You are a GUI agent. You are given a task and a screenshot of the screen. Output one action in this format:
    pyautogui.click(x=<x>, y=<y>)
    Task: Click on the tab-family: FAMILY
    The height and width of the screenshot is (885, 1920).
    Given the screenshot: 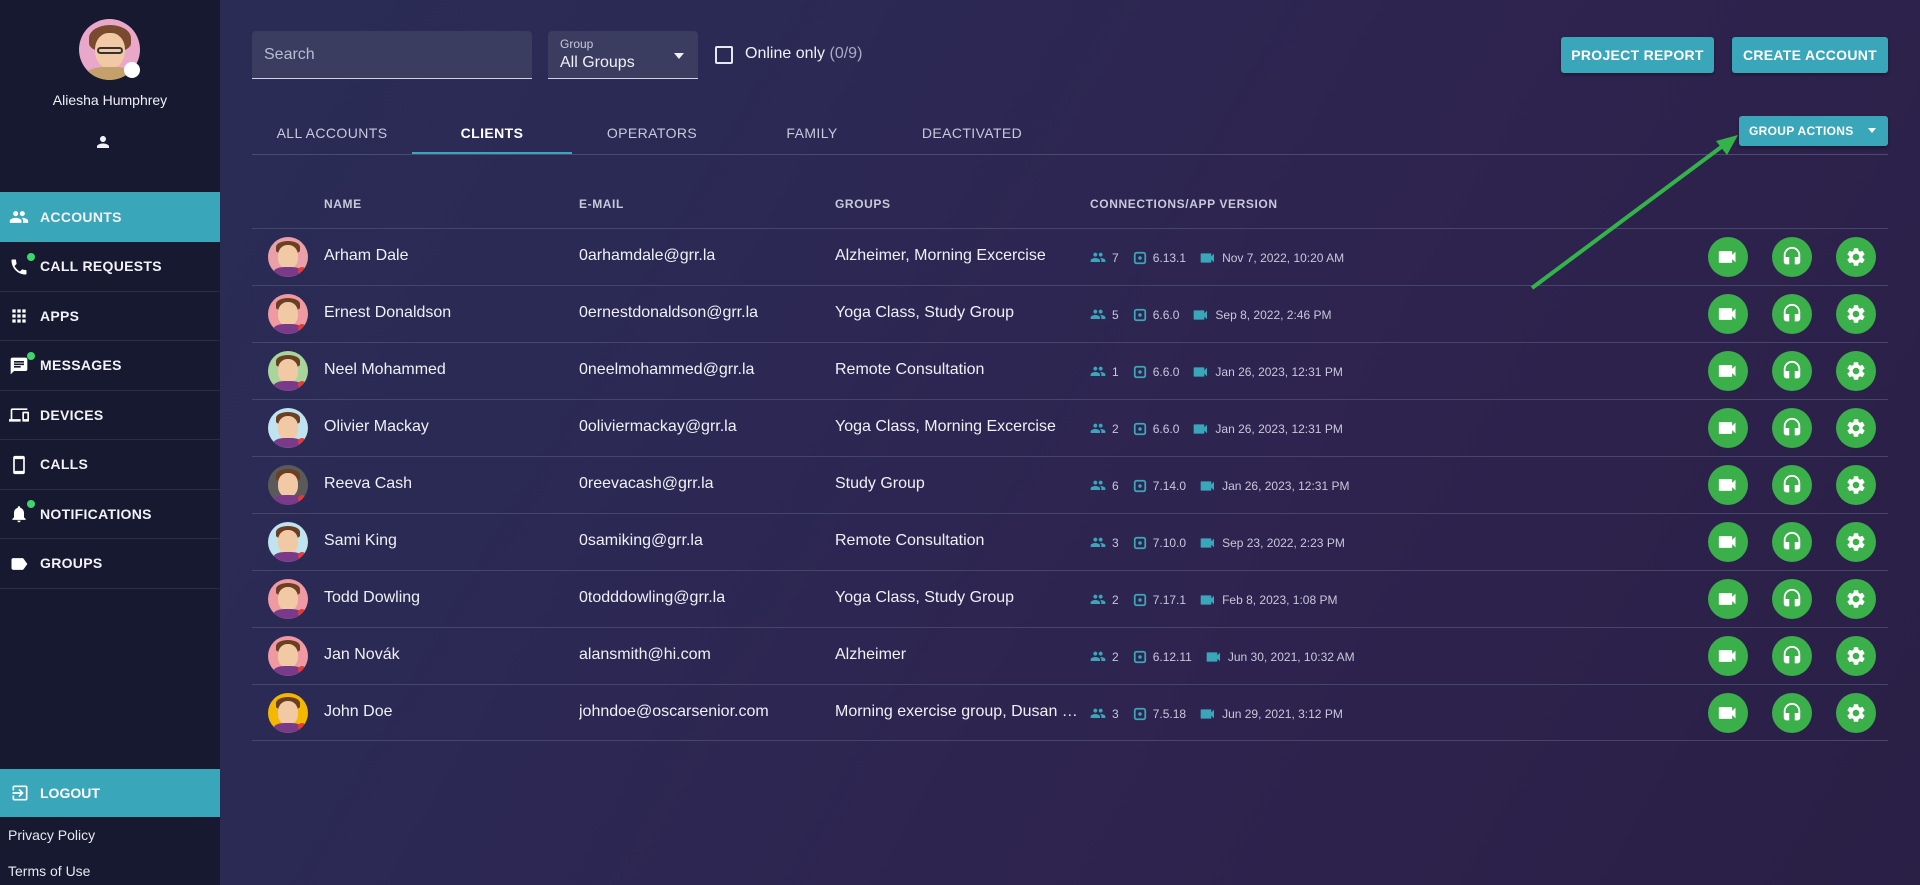 What is the action you would take?
    pyautogui.click(x=812, y=133)
    